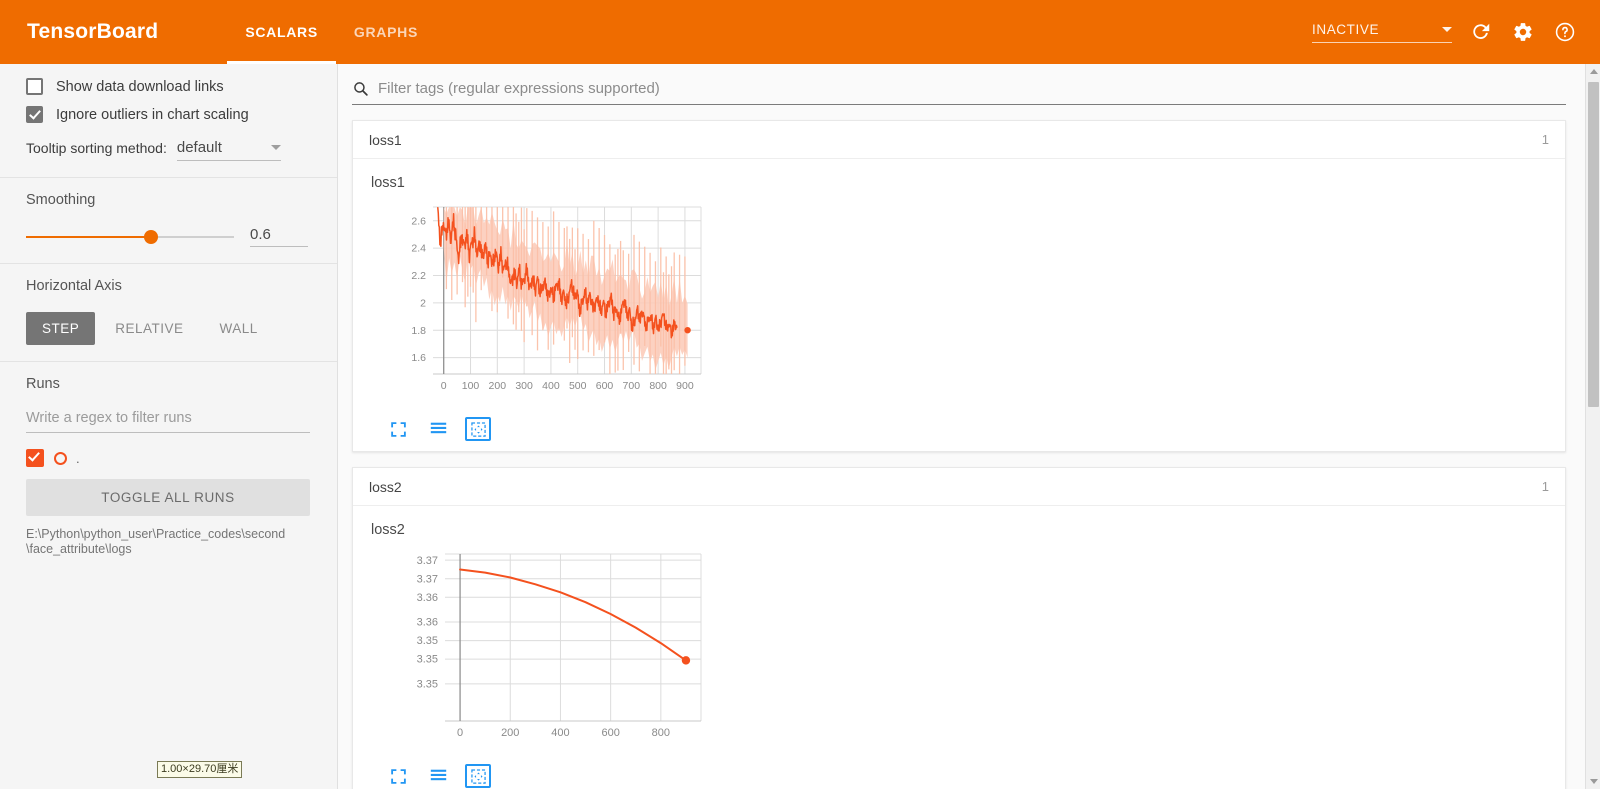 The height and width of the screenshot is (789, 1600). I want to click on checkbox-checked-icon, so click(34, 114).